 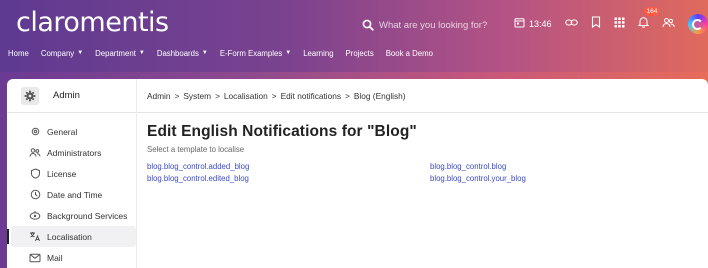 I want to click on link-button, so click(x=571, y=24).